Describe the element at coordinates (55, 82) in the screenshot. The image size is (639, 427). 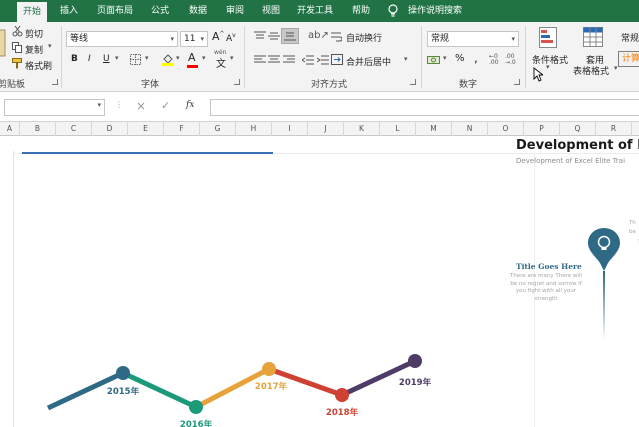
I see `clipboard-launcher-icon` at that location.